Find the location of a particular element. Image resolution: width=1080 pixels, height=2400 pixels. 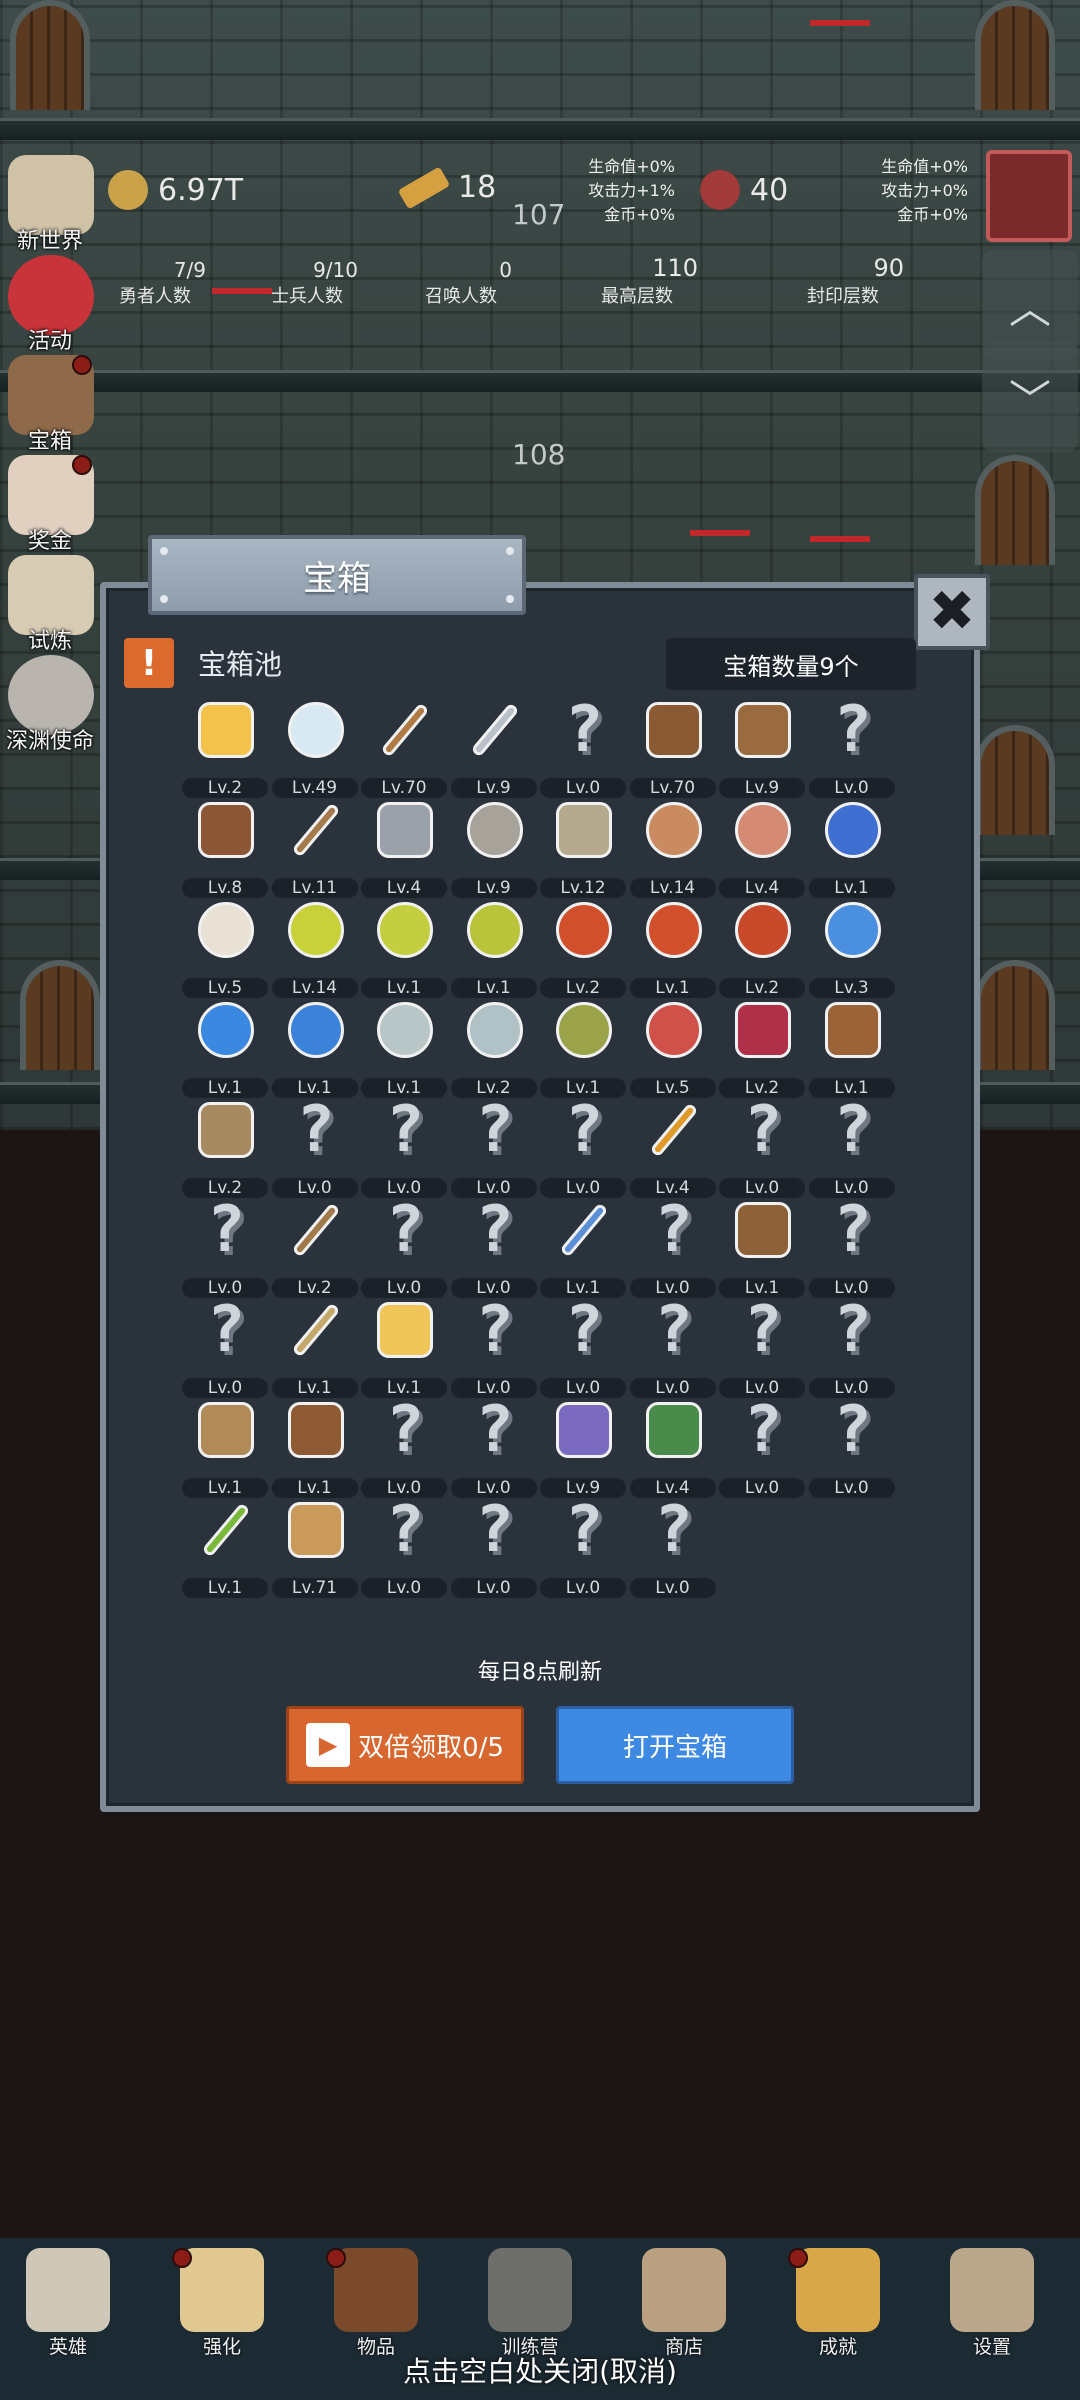

item-slot: Lv.12 is located at coordinates (583, 848).